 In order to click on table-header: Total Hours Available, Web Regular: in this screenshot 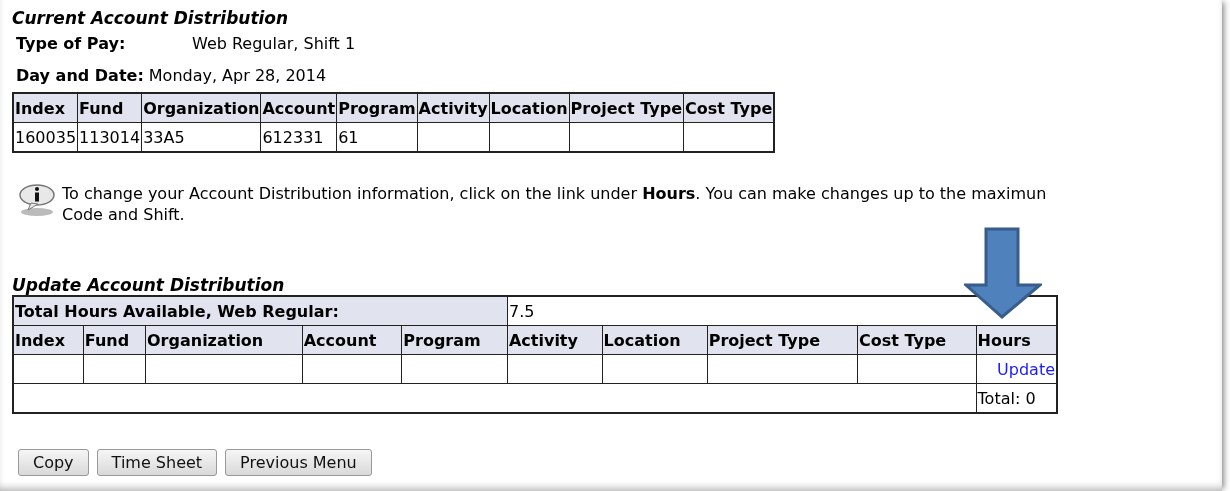, I will do `click(260, 311)`.